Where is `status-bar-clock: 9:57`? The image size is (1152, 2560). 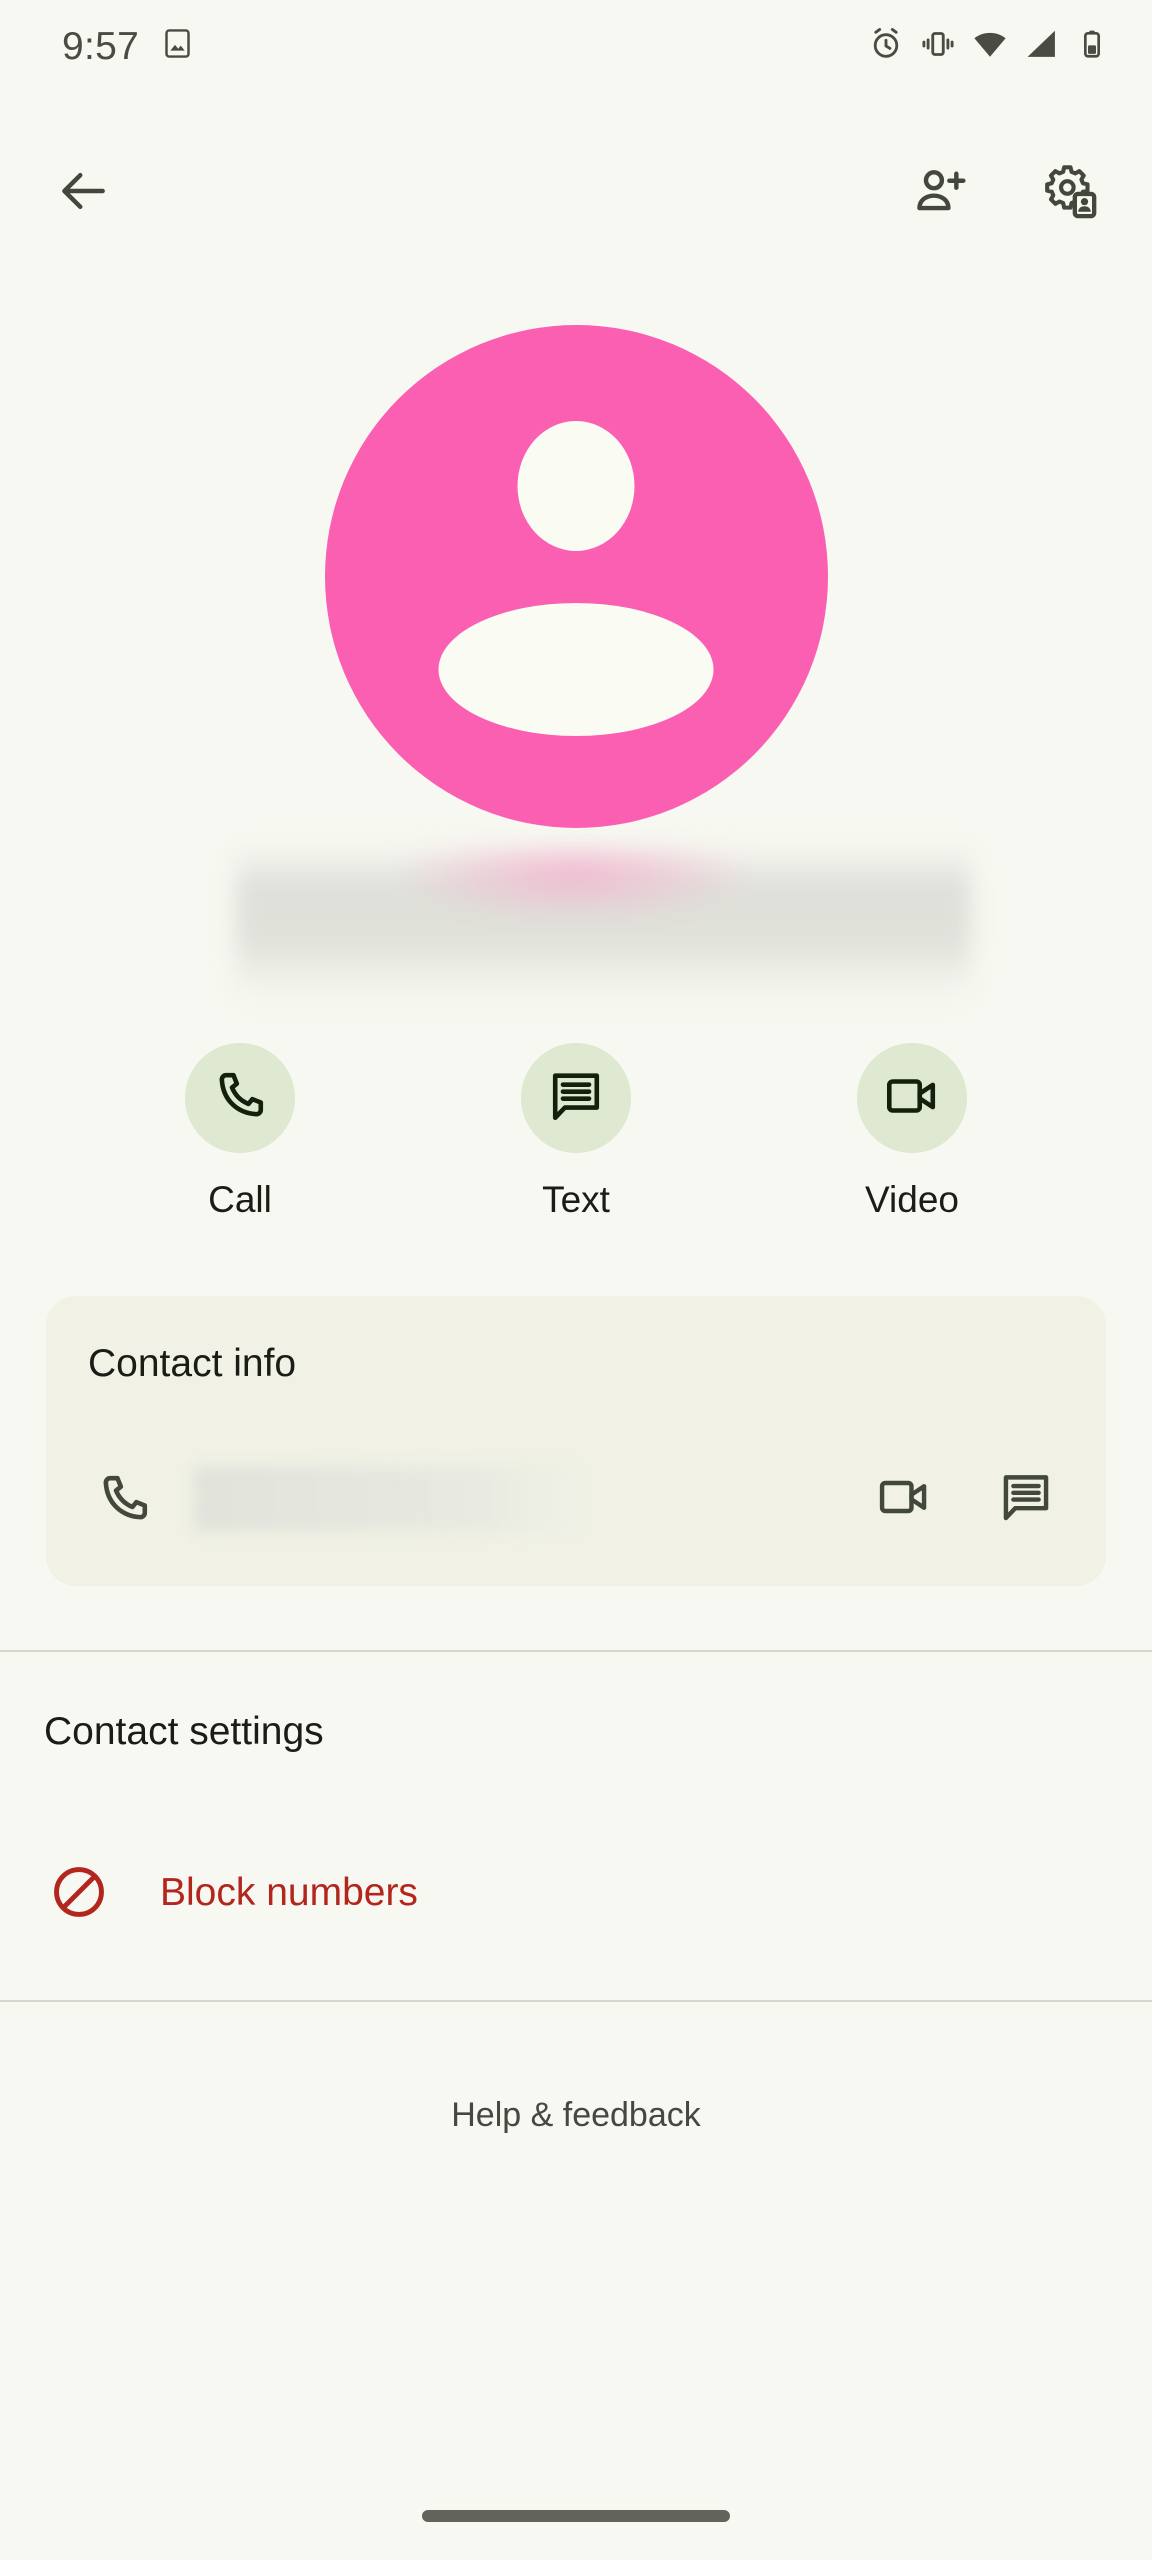 status-bar-clock: 9:57 is located at coordinates (101, 46).